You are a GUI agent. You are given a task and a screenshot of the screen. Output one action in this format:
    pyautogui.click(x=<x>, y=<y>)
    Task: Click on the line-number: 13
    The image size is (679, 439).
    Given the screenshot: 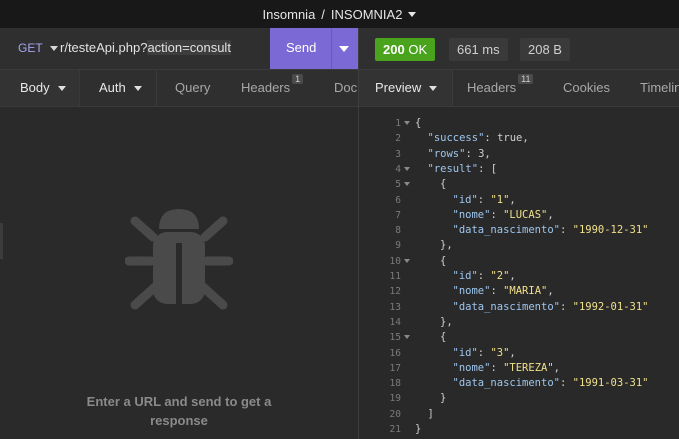 What is the action you would take?
    pyautogui.click(x=395, y=307)
    